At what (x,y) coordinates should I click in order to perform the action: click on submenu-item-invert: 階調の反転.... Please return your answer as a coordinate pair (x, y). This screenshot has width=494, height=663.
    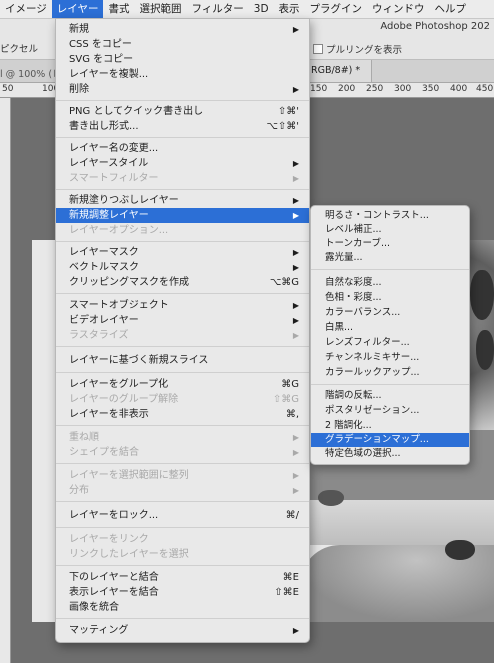
    Looking at the image, I should click on (390, 396).